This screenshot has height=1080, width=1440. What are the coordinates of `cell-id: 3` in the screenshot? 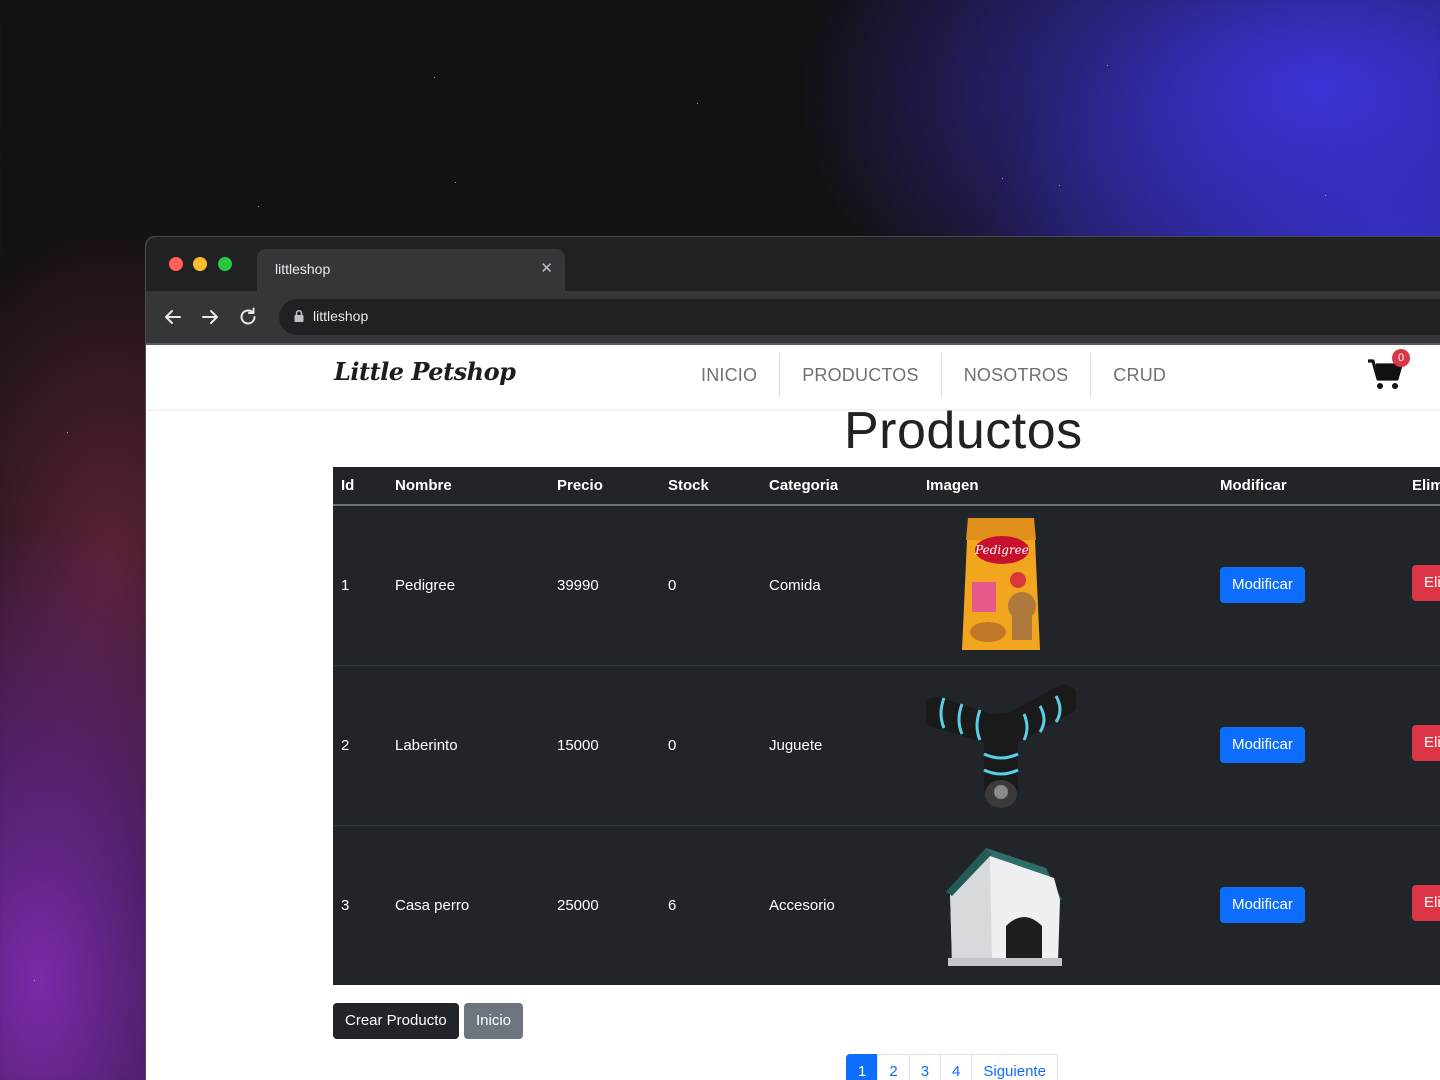 It's located at (360, 904).